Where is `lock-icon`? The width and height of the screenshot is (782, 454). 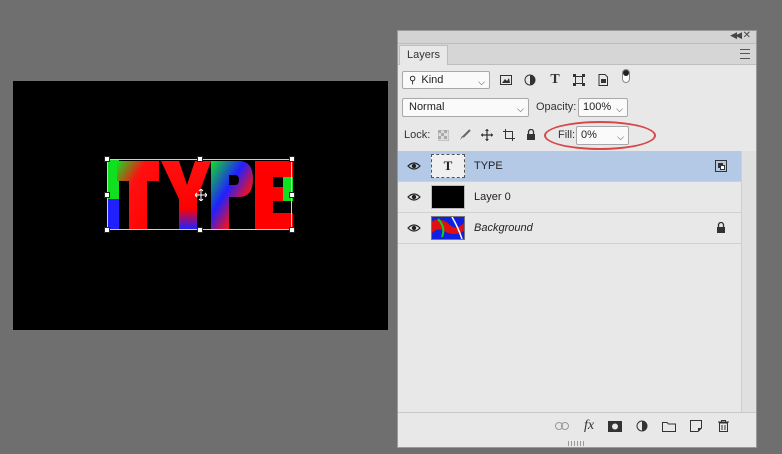
lock-icon is located at coordinates (721, 228).